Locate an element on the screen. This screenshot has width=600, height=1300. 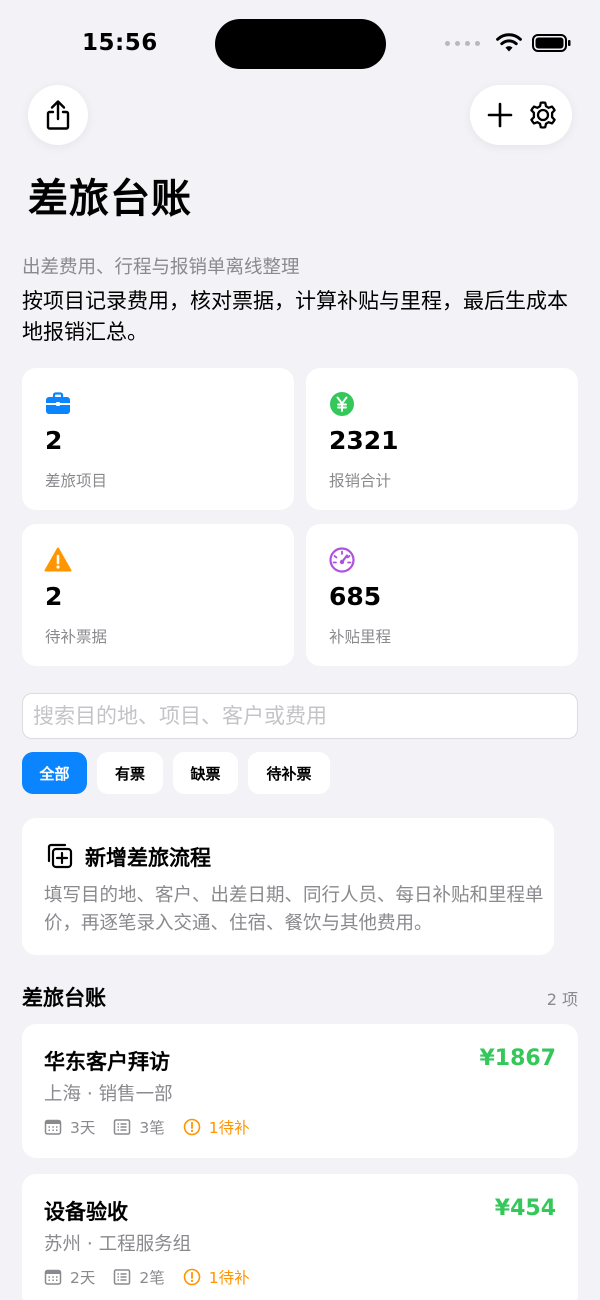
trip-amount: ¥454 is located at coordinates (525, 1208).